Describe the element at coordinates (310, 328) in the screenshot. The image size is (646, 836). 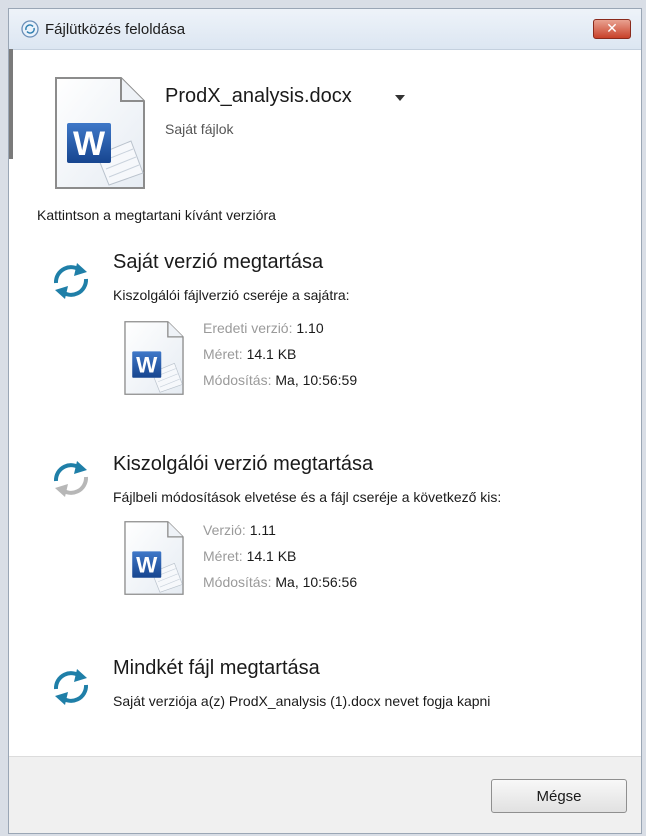
I see `meta-value: 1.10` at that location.